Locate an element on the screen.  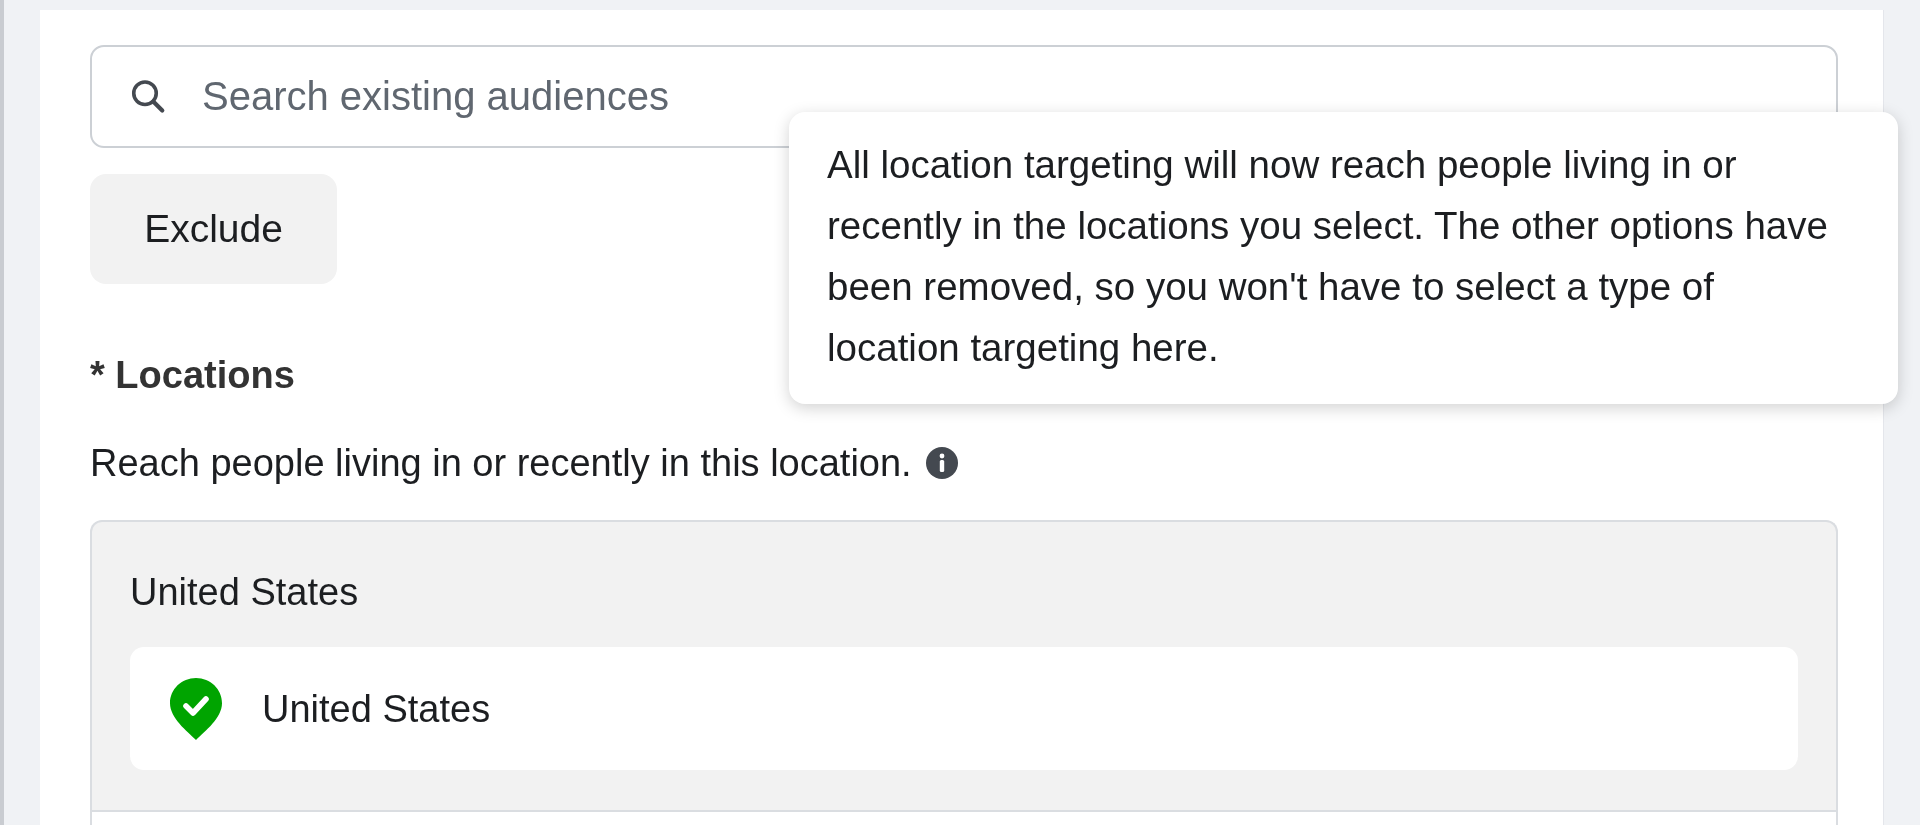
section-title: * Locations is located at coordinates (192, 375).